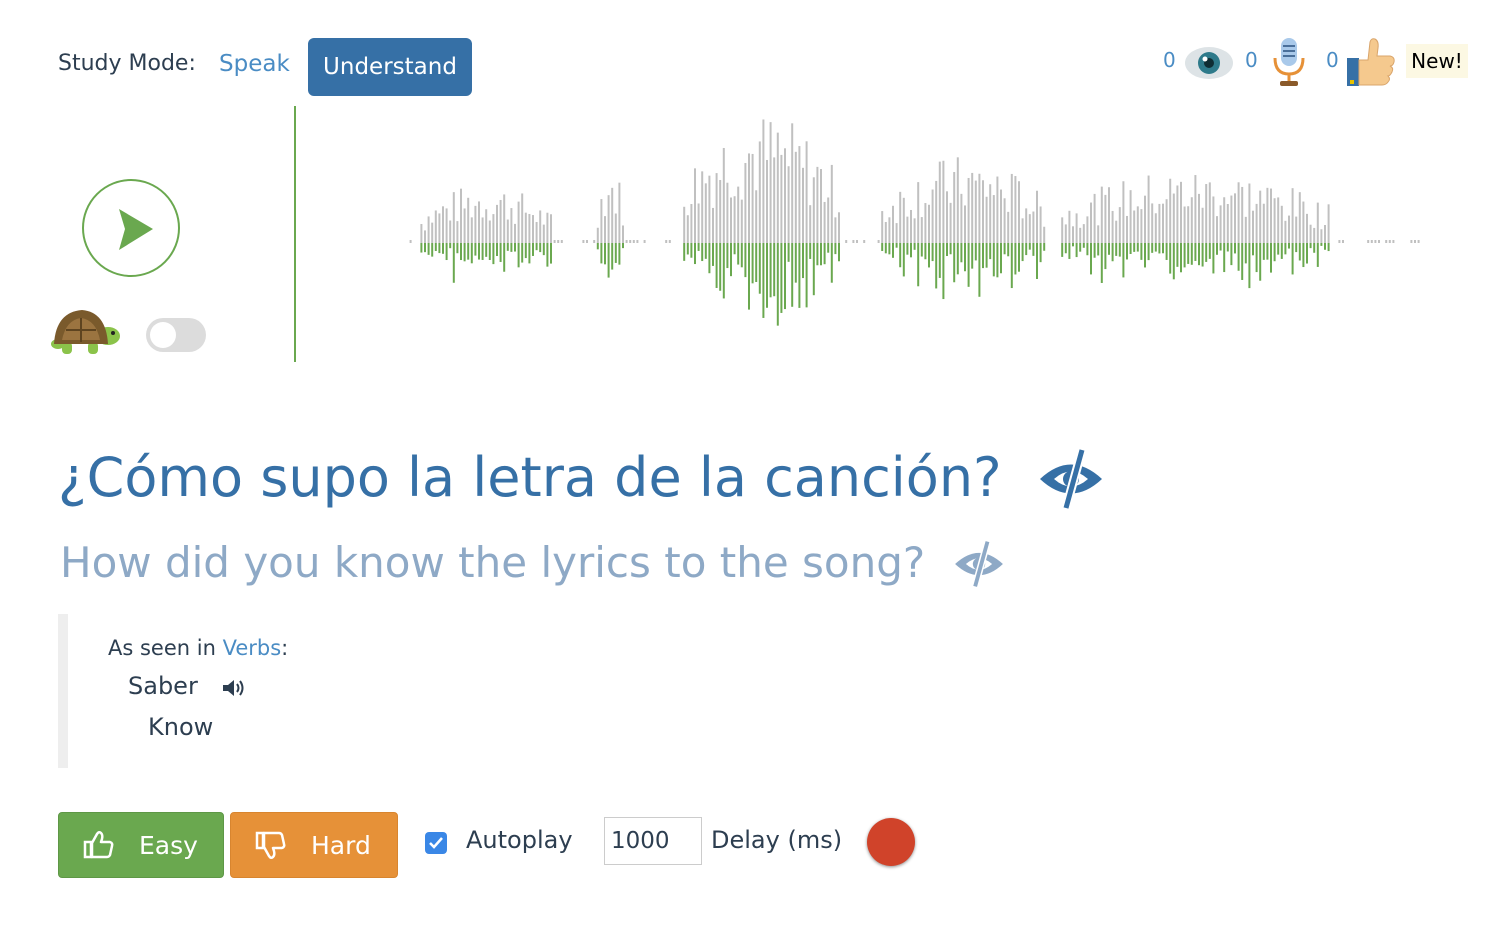 The width and height of the screenshot is (1498, 946). What do you see at coordinates (314, 845) in the screenshot?
I see `hard-button: Hard` at bounding box center [314, 845].